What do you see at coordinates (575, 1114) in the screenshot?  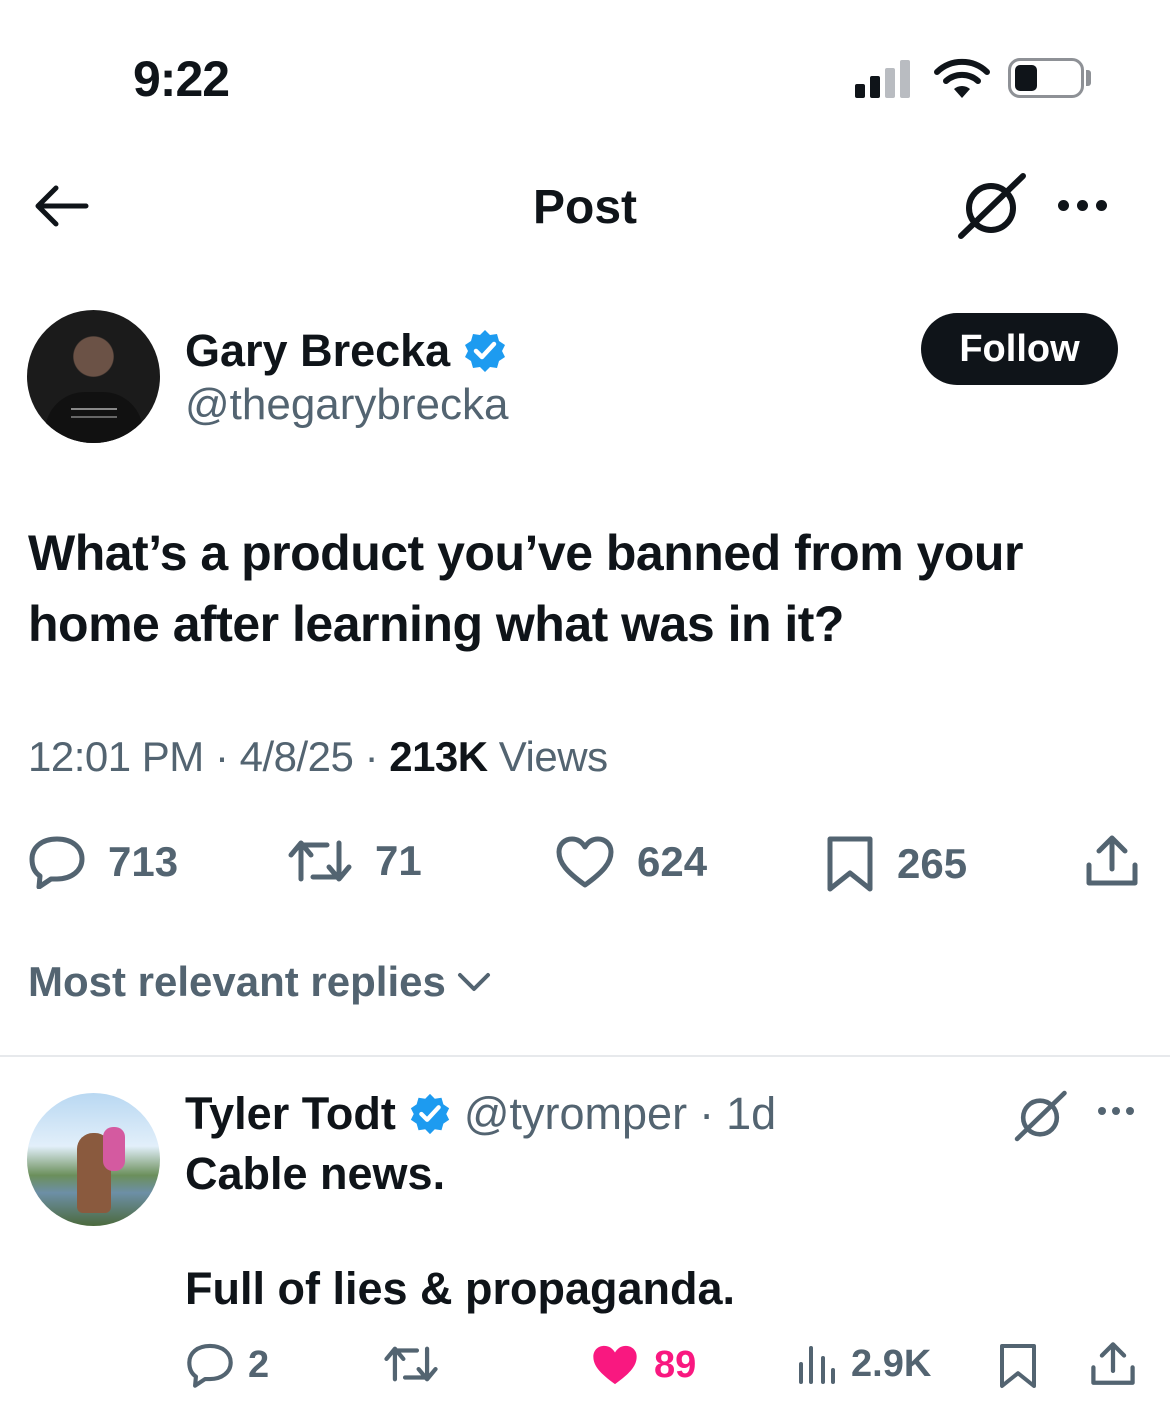 I see `reply-author-handle: @tyromper` at bounding box center [575, 1114].